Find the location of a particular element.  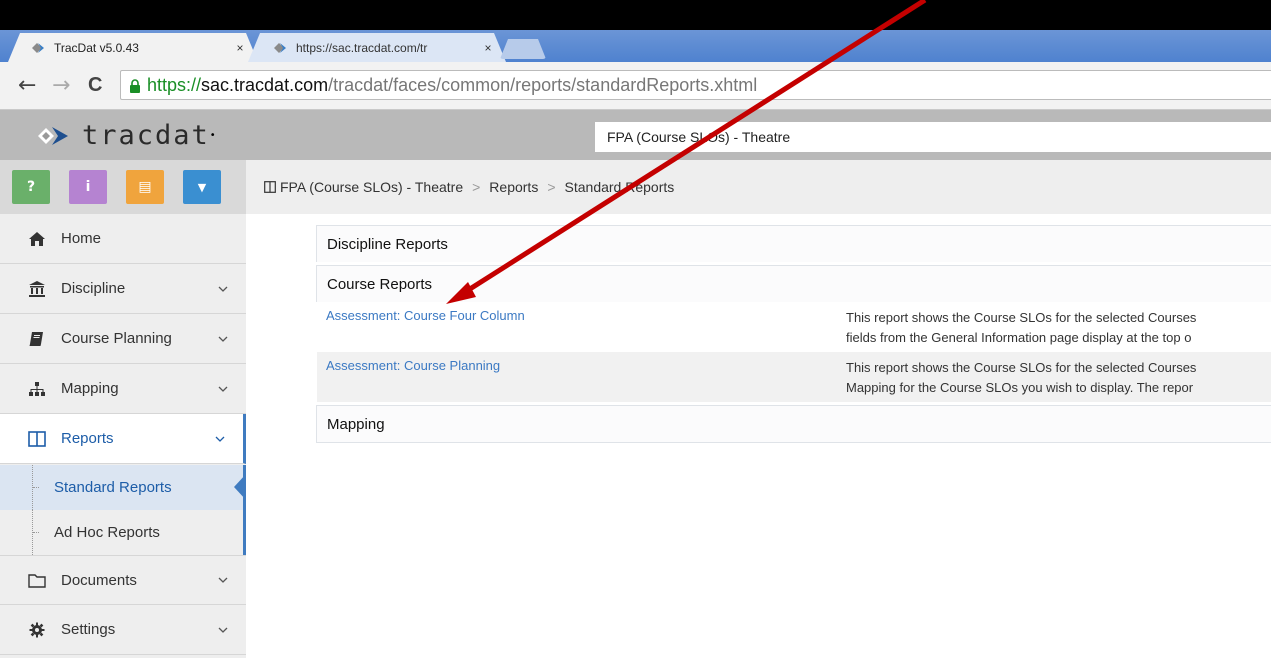

screen-top-bar is located at coordinates (635, 15).